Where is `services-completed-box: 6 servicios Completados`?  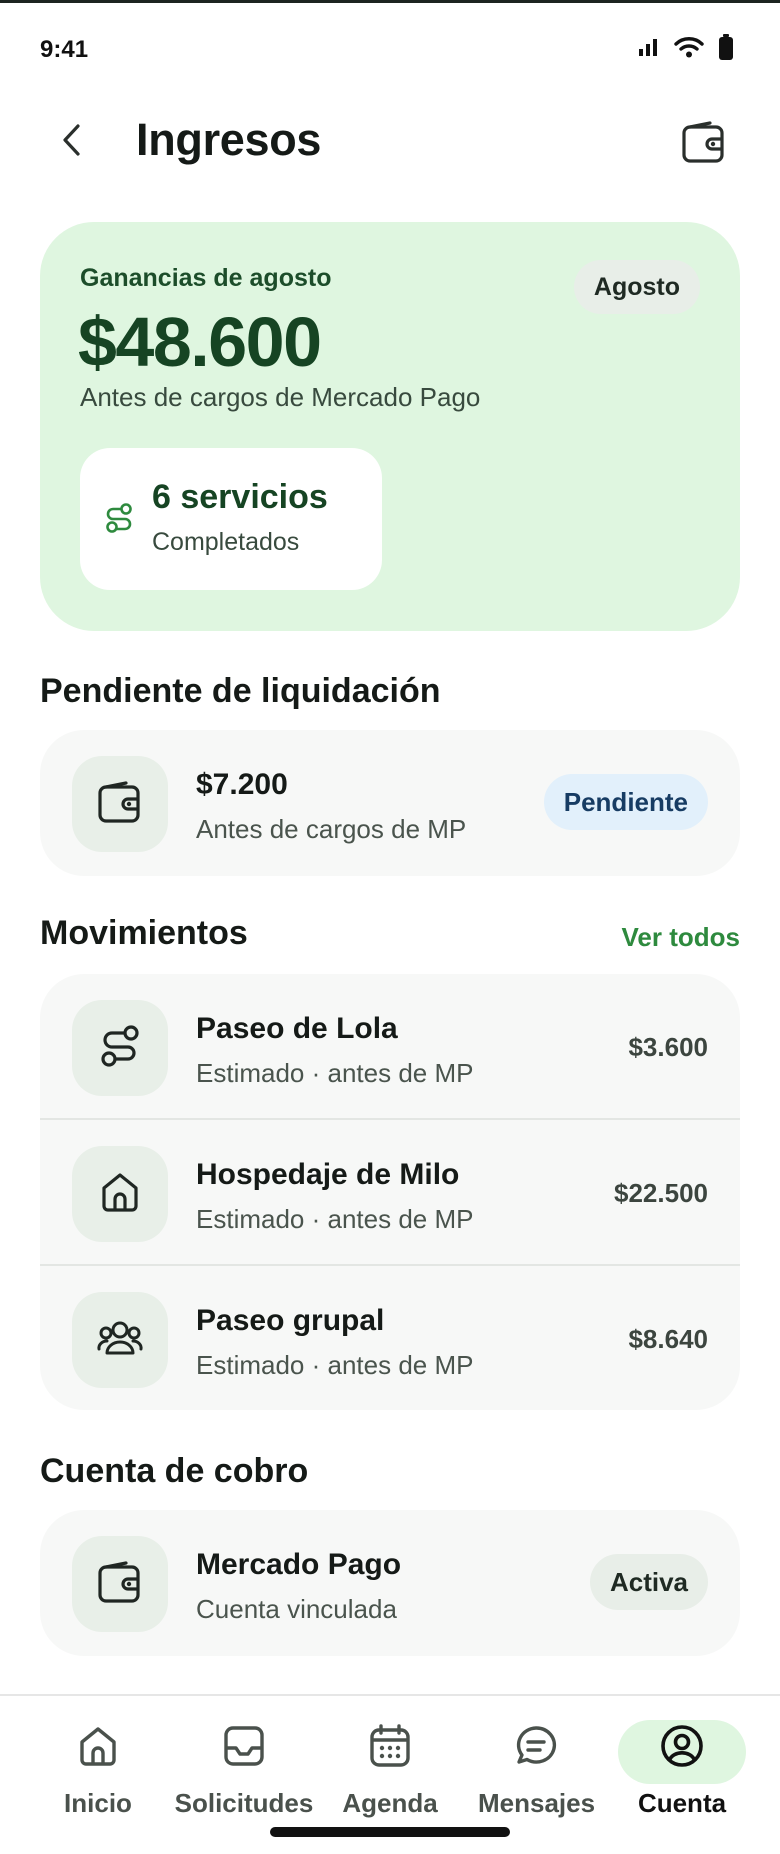
services-completed-box: 6 servicios Completados is located at coordinates (231, 519).